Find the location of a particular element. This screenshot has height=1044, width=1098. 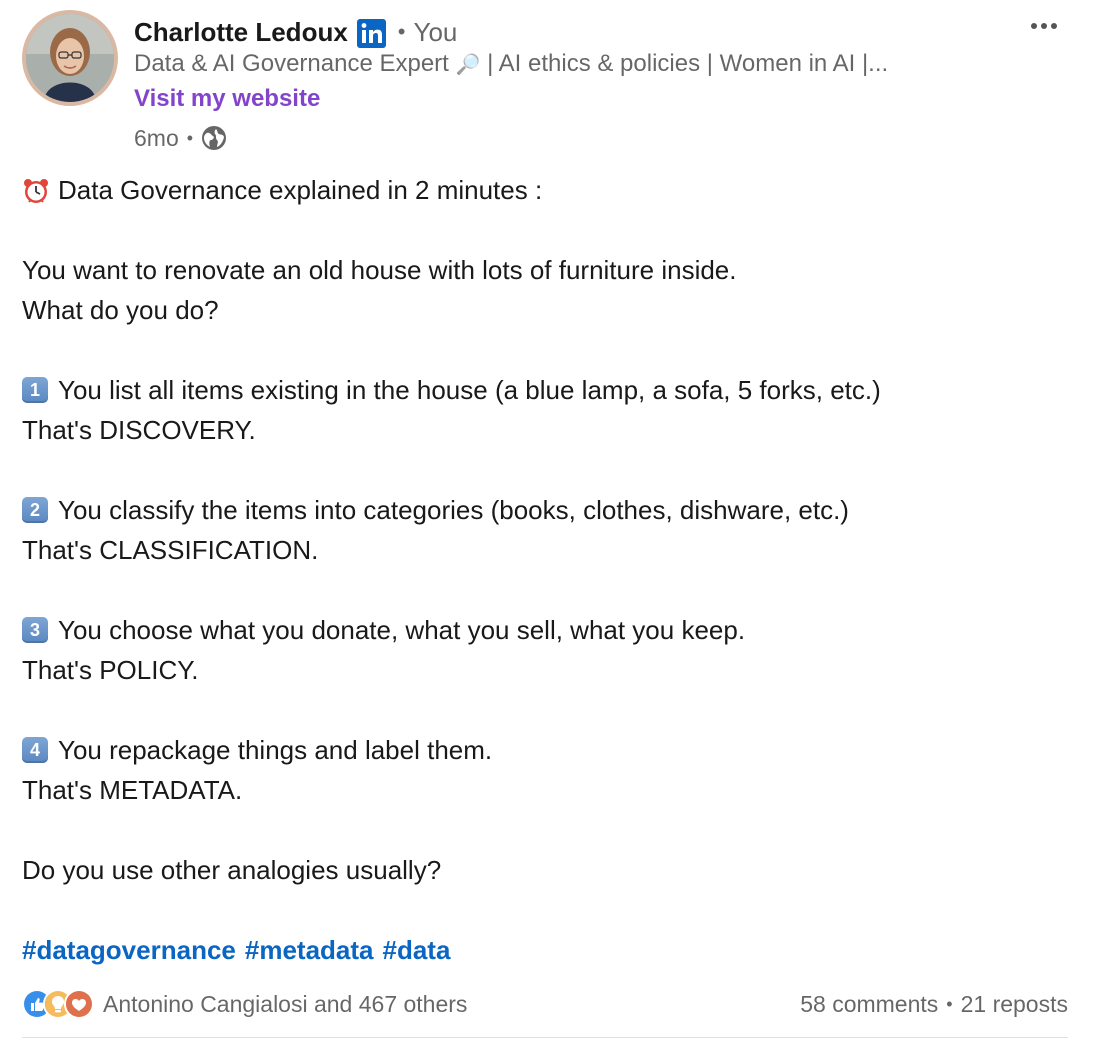

reactions-summary: Antonino Cangialosi and 467 others is located at coordinates (244, 1004).